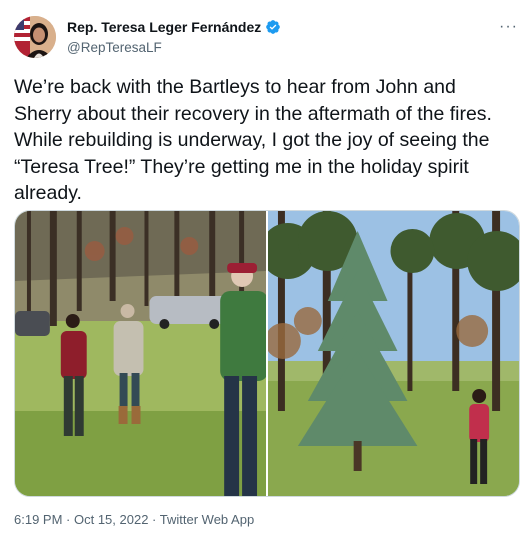 This screenshot has width=532, height=536. What do you see at coordinates (273, 27) in the screenshot?
I see `verified-badge-icon` at bounding box center [273, 27].